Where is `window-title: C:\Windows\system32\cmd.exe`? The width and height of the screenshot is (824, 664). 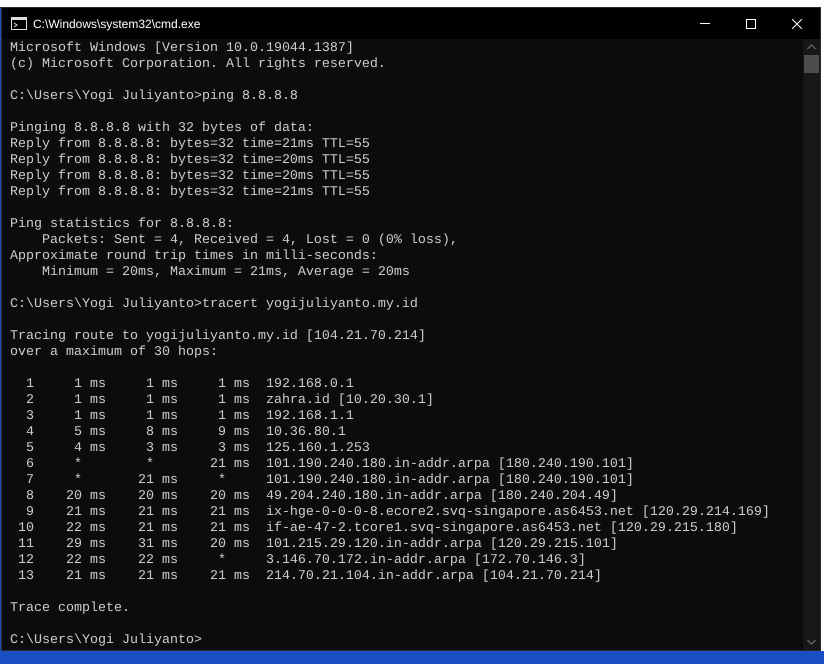 window-title: C:\Windows\system32\cmd.exe is located at coordinates (116, 24).